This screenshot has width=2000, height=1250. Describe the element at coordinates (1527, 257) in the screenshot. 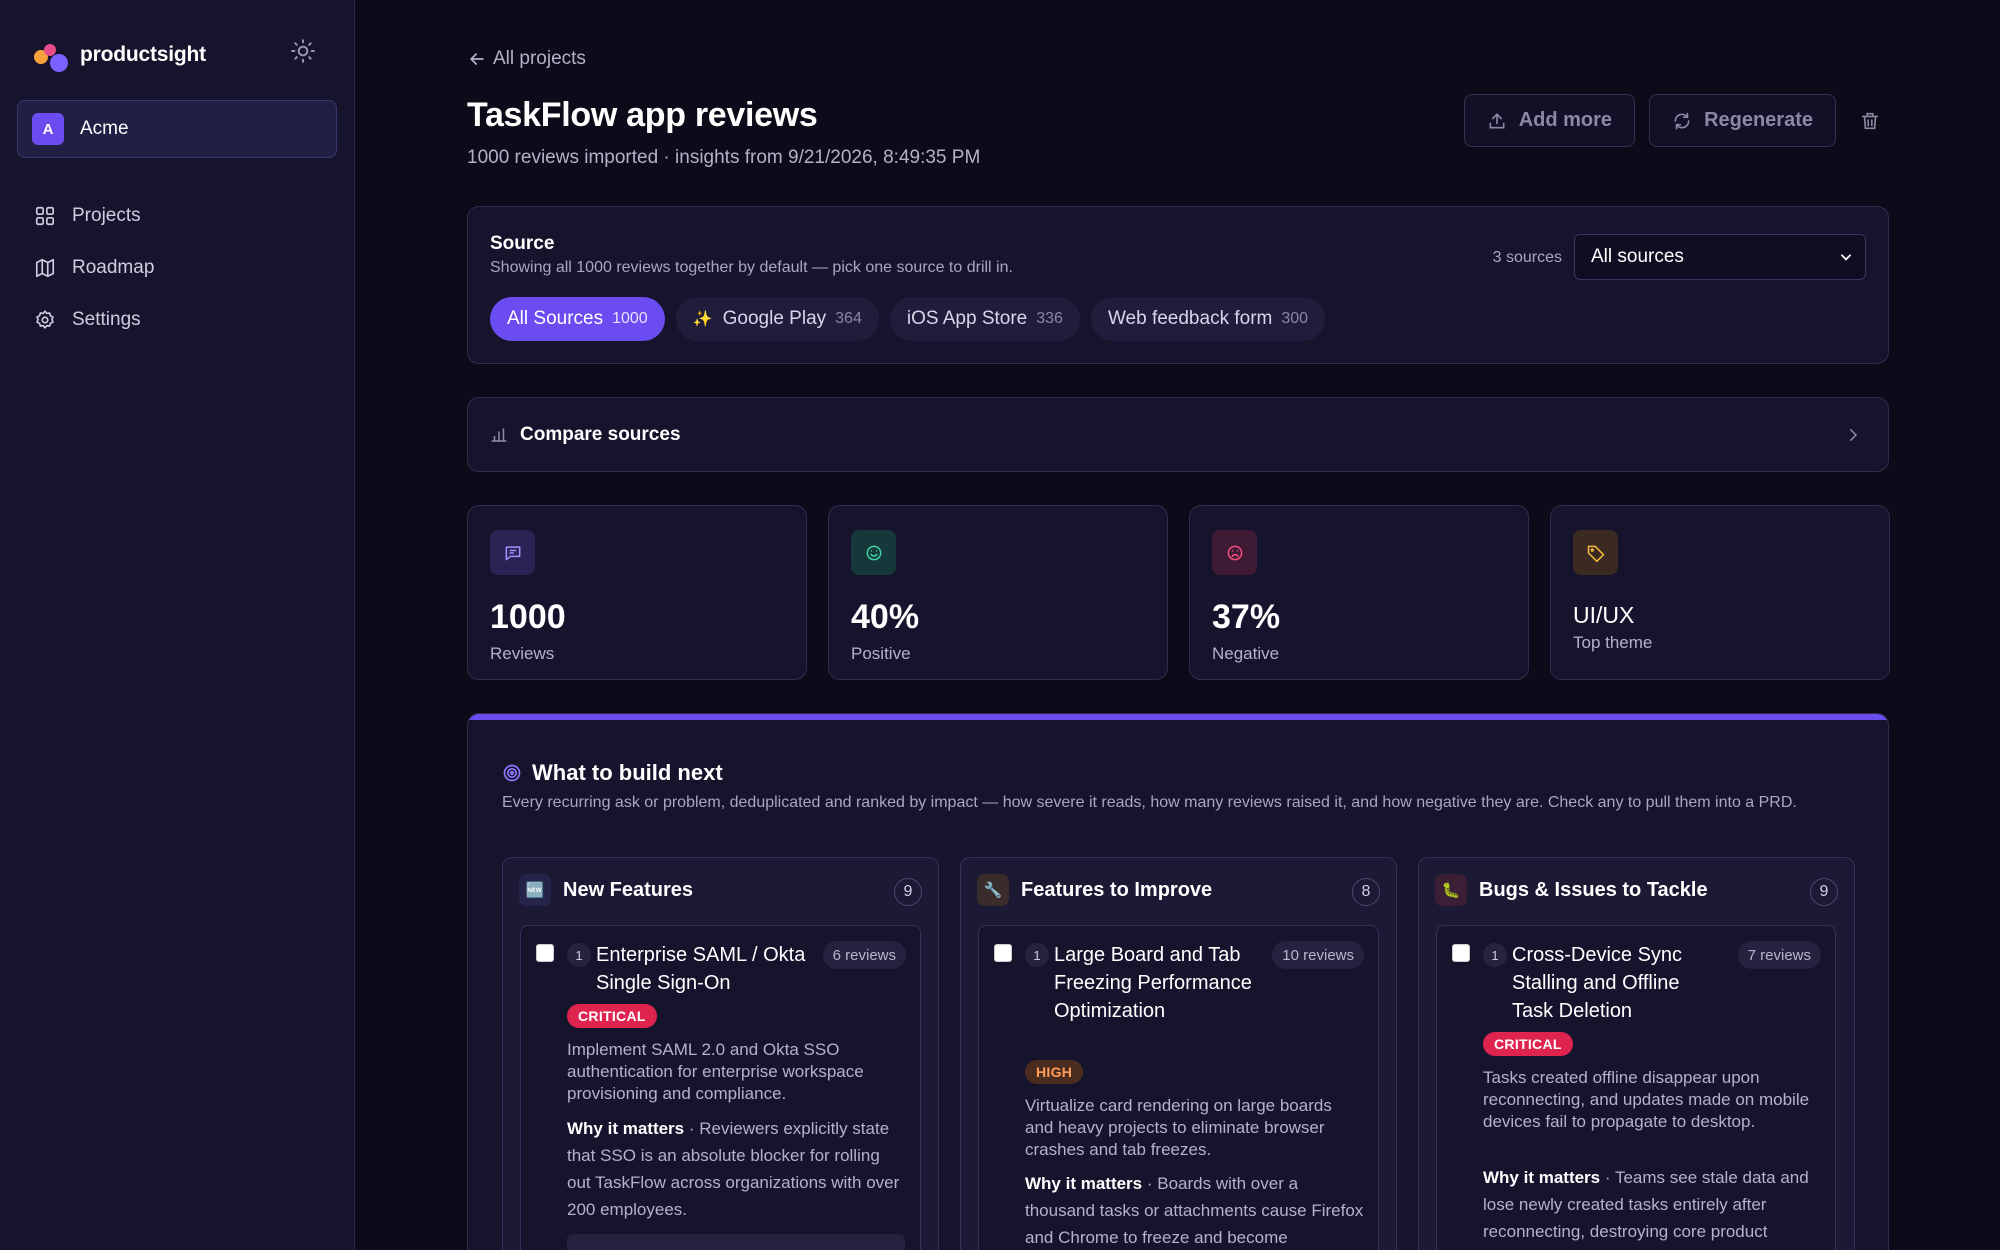

I see `source-count: 3 sources` at that location.